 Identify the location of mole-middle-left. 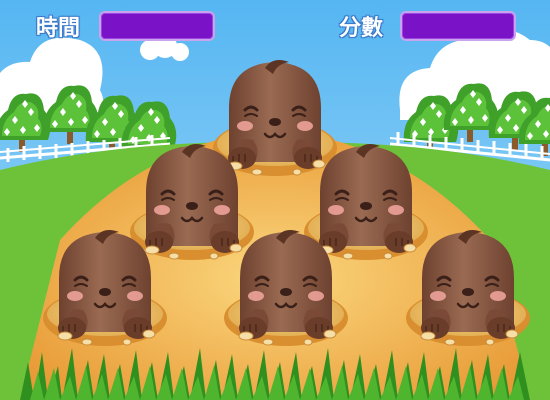
(193, 201).